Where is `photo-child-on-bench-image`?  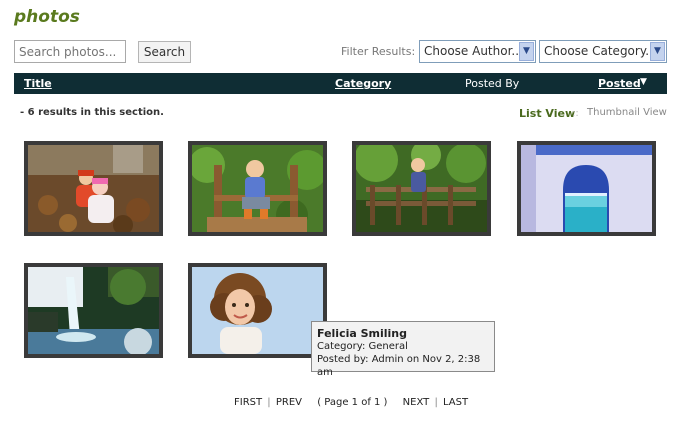 photo-child-on-bench-image is located at coordinates (257, 188).